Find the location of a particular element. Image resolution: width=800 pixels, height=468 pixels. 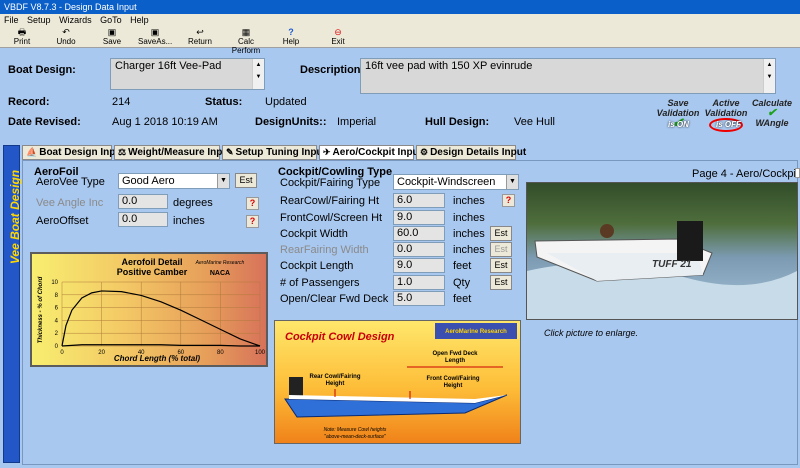

active-validation-toggle: Active Validation is OFF is located at coordinates (726, 116).